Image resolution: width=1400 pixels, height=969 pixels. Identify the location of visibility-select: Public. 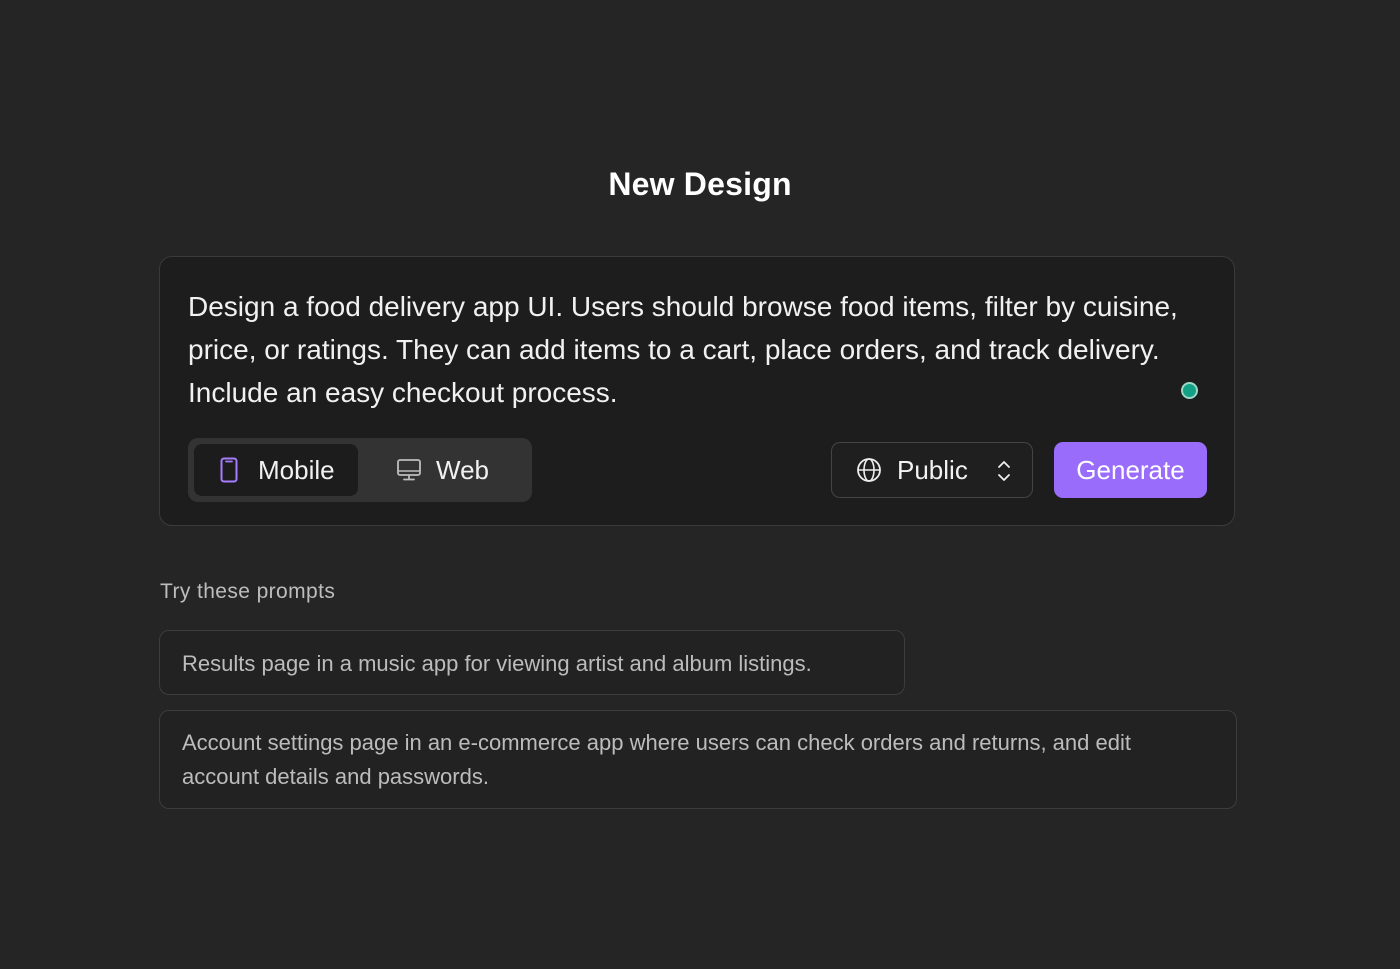
(932, 470).